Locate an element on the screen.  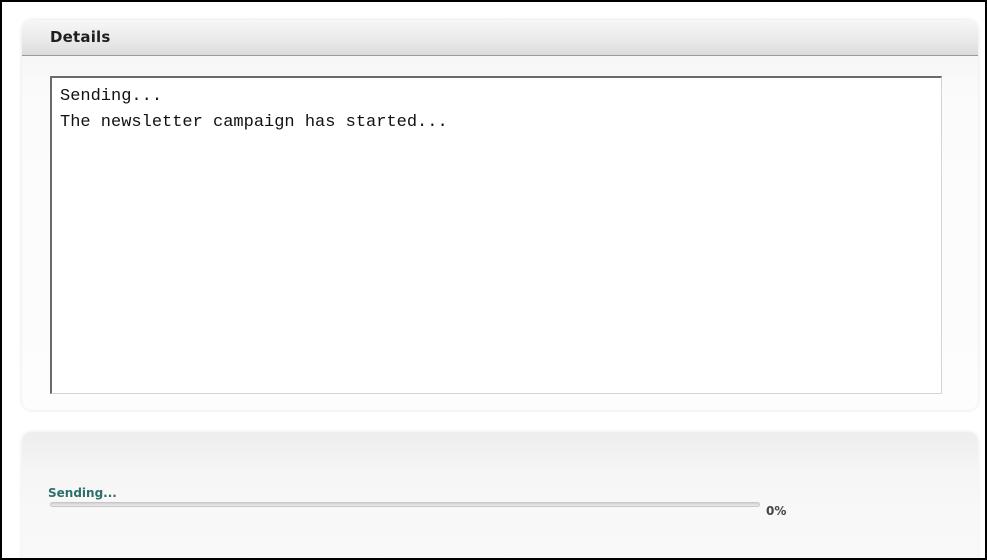
progress-bar is located at coordinates (405, 504).